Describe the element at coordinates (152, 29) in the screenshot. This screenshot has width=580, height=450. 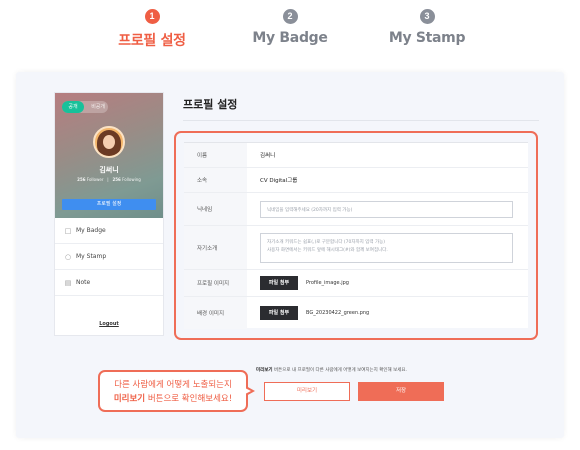
I see `step-profile-settings: 1 프로필 설정` at that location.